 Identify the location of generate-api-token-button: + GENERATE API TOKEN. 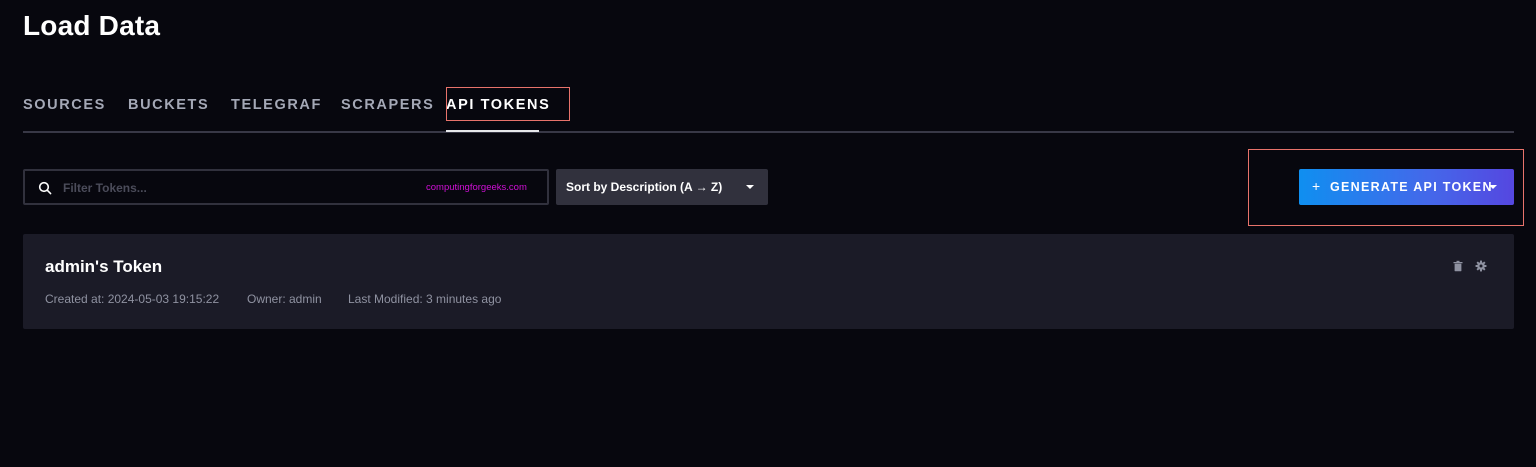
(1406, 187).